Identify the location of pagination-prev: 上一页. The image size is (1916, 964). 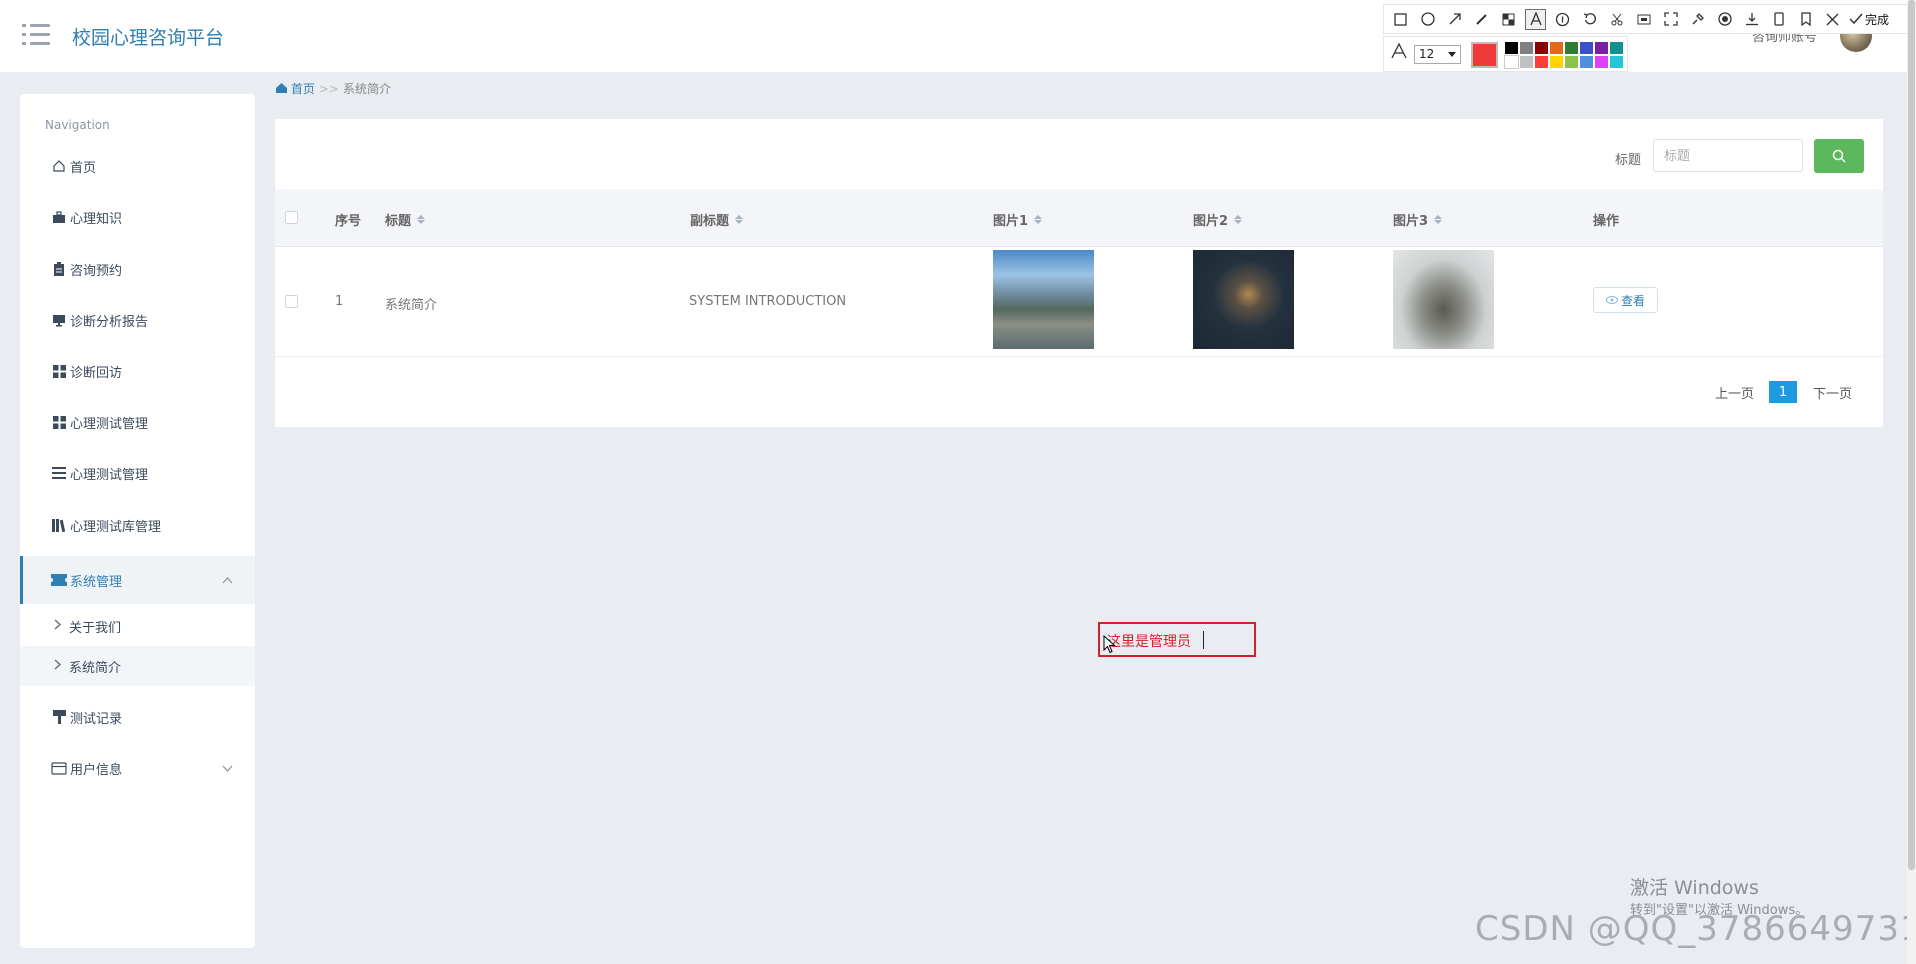
(1734, 392).